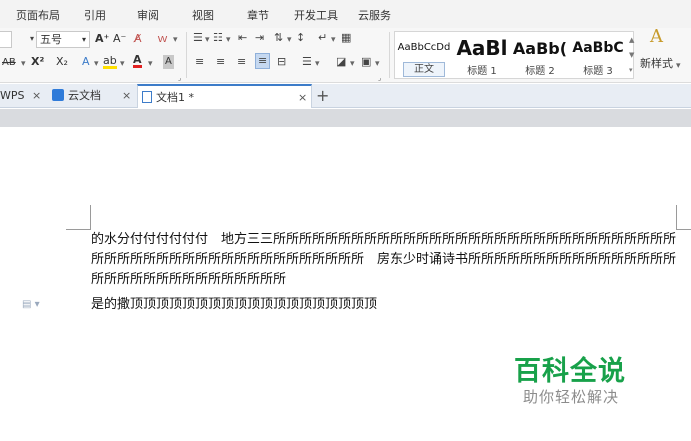 The height and width of the screenshot is (441, 691). What do you see at coordinates (96, 64) in the screenshot?
I see `text-effect-dropdown-icon: ▾` at bounding box center [96, 64].